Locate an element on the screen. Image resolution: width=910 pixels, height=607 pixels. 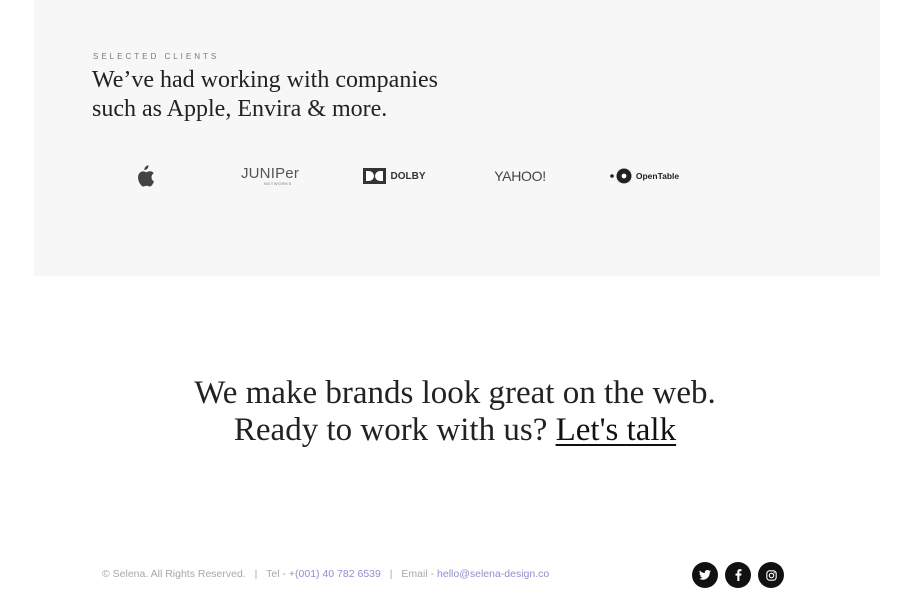
lets-talk-link: Let's talk is located at coordinates (616, 430).